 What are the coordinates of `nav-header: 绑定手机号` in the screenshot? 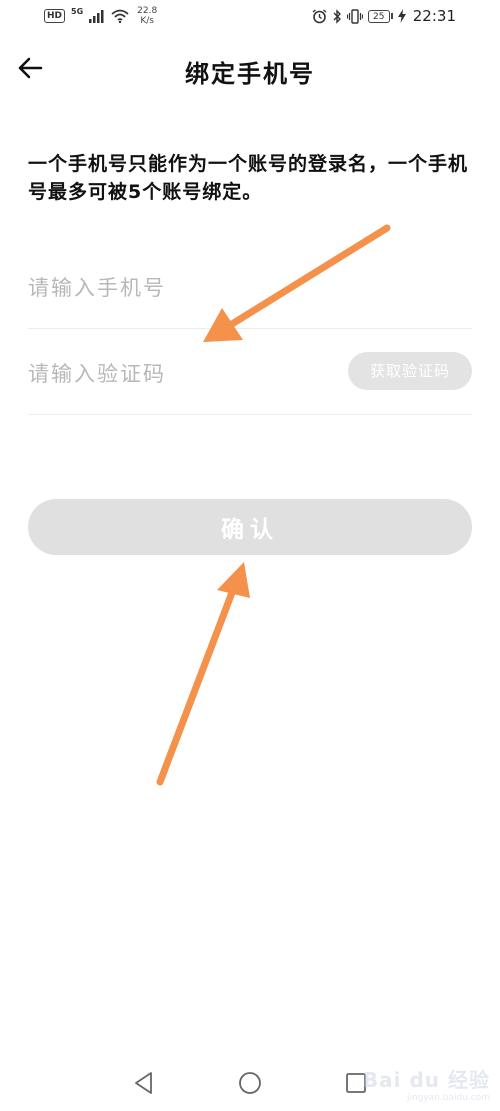 It's located at (250, 68).